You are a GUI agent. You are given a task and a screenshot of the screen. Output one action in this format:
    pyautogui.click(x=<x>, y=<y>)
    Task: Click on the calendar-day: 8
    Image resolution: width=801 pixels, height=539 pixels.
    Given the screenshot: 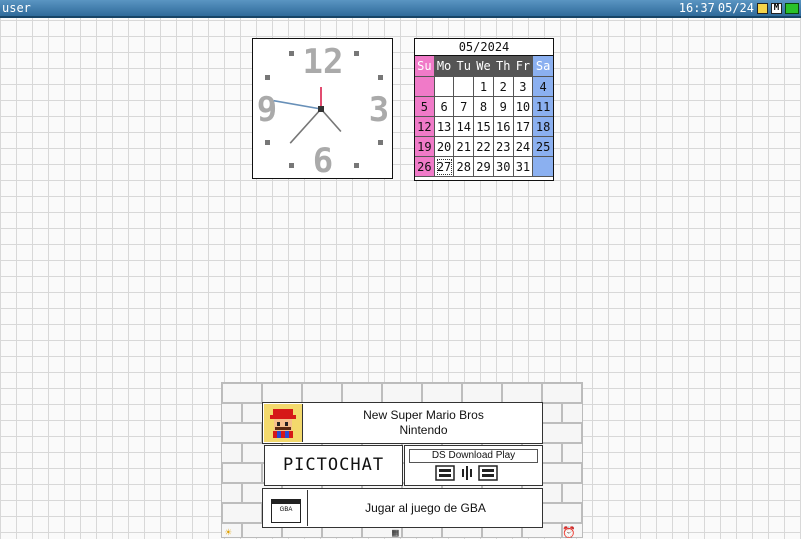 What is the action you would take?
    pyautogui.click(x=484, y=107)
    